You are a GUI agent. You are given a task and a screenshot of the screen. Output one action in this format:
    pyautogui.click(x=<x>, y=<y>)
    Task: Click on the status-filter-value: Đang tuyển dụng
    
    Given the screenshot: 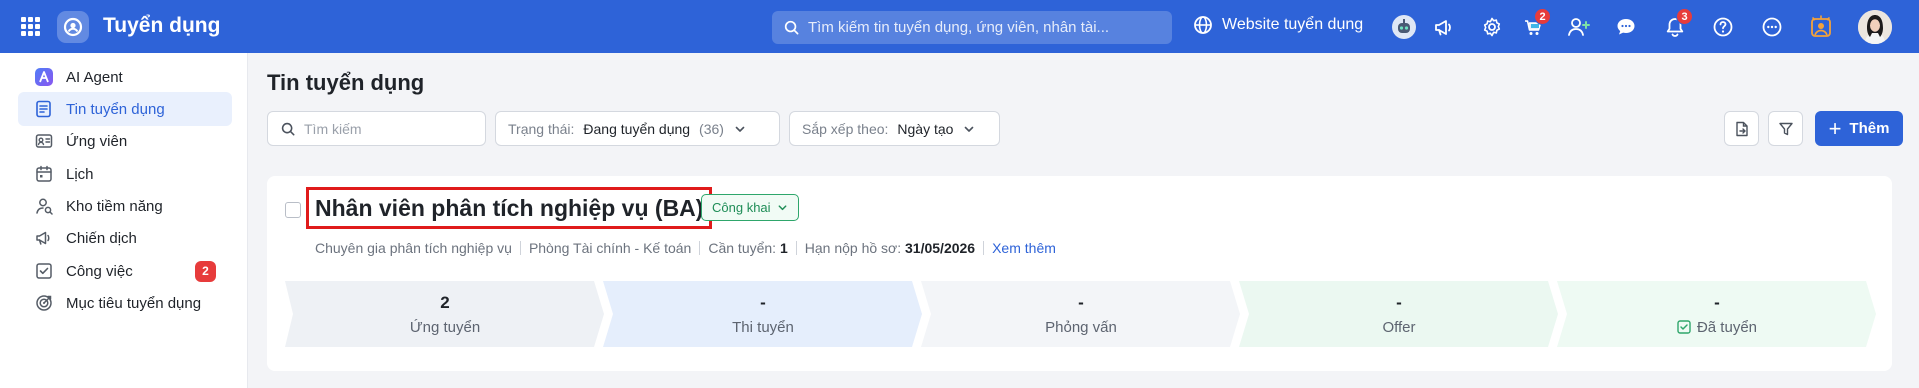 What is the action you would take?
    pyautogui.click(x=637, y=128)
    